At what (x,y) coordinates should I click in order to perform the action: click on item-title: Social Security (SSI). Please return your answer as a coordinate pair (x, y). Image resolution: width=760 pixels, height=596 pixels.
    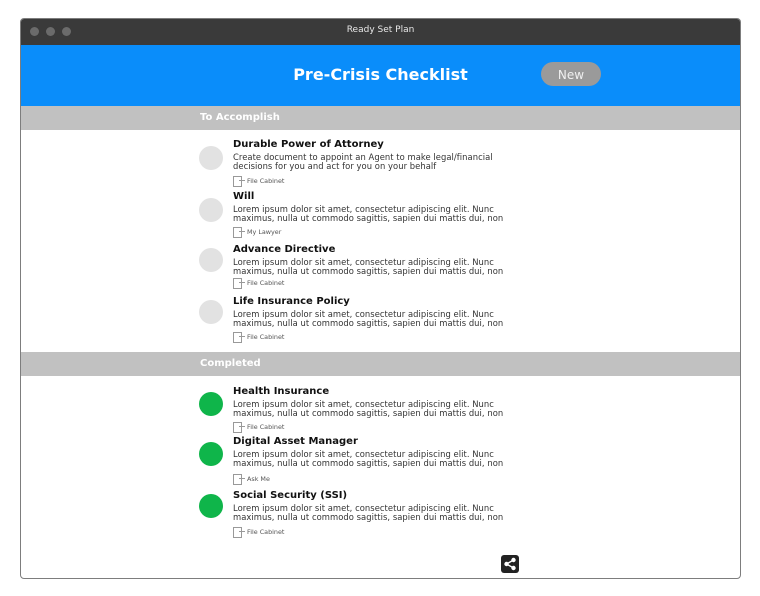
    Looking at the image, I should click on (290, 495).